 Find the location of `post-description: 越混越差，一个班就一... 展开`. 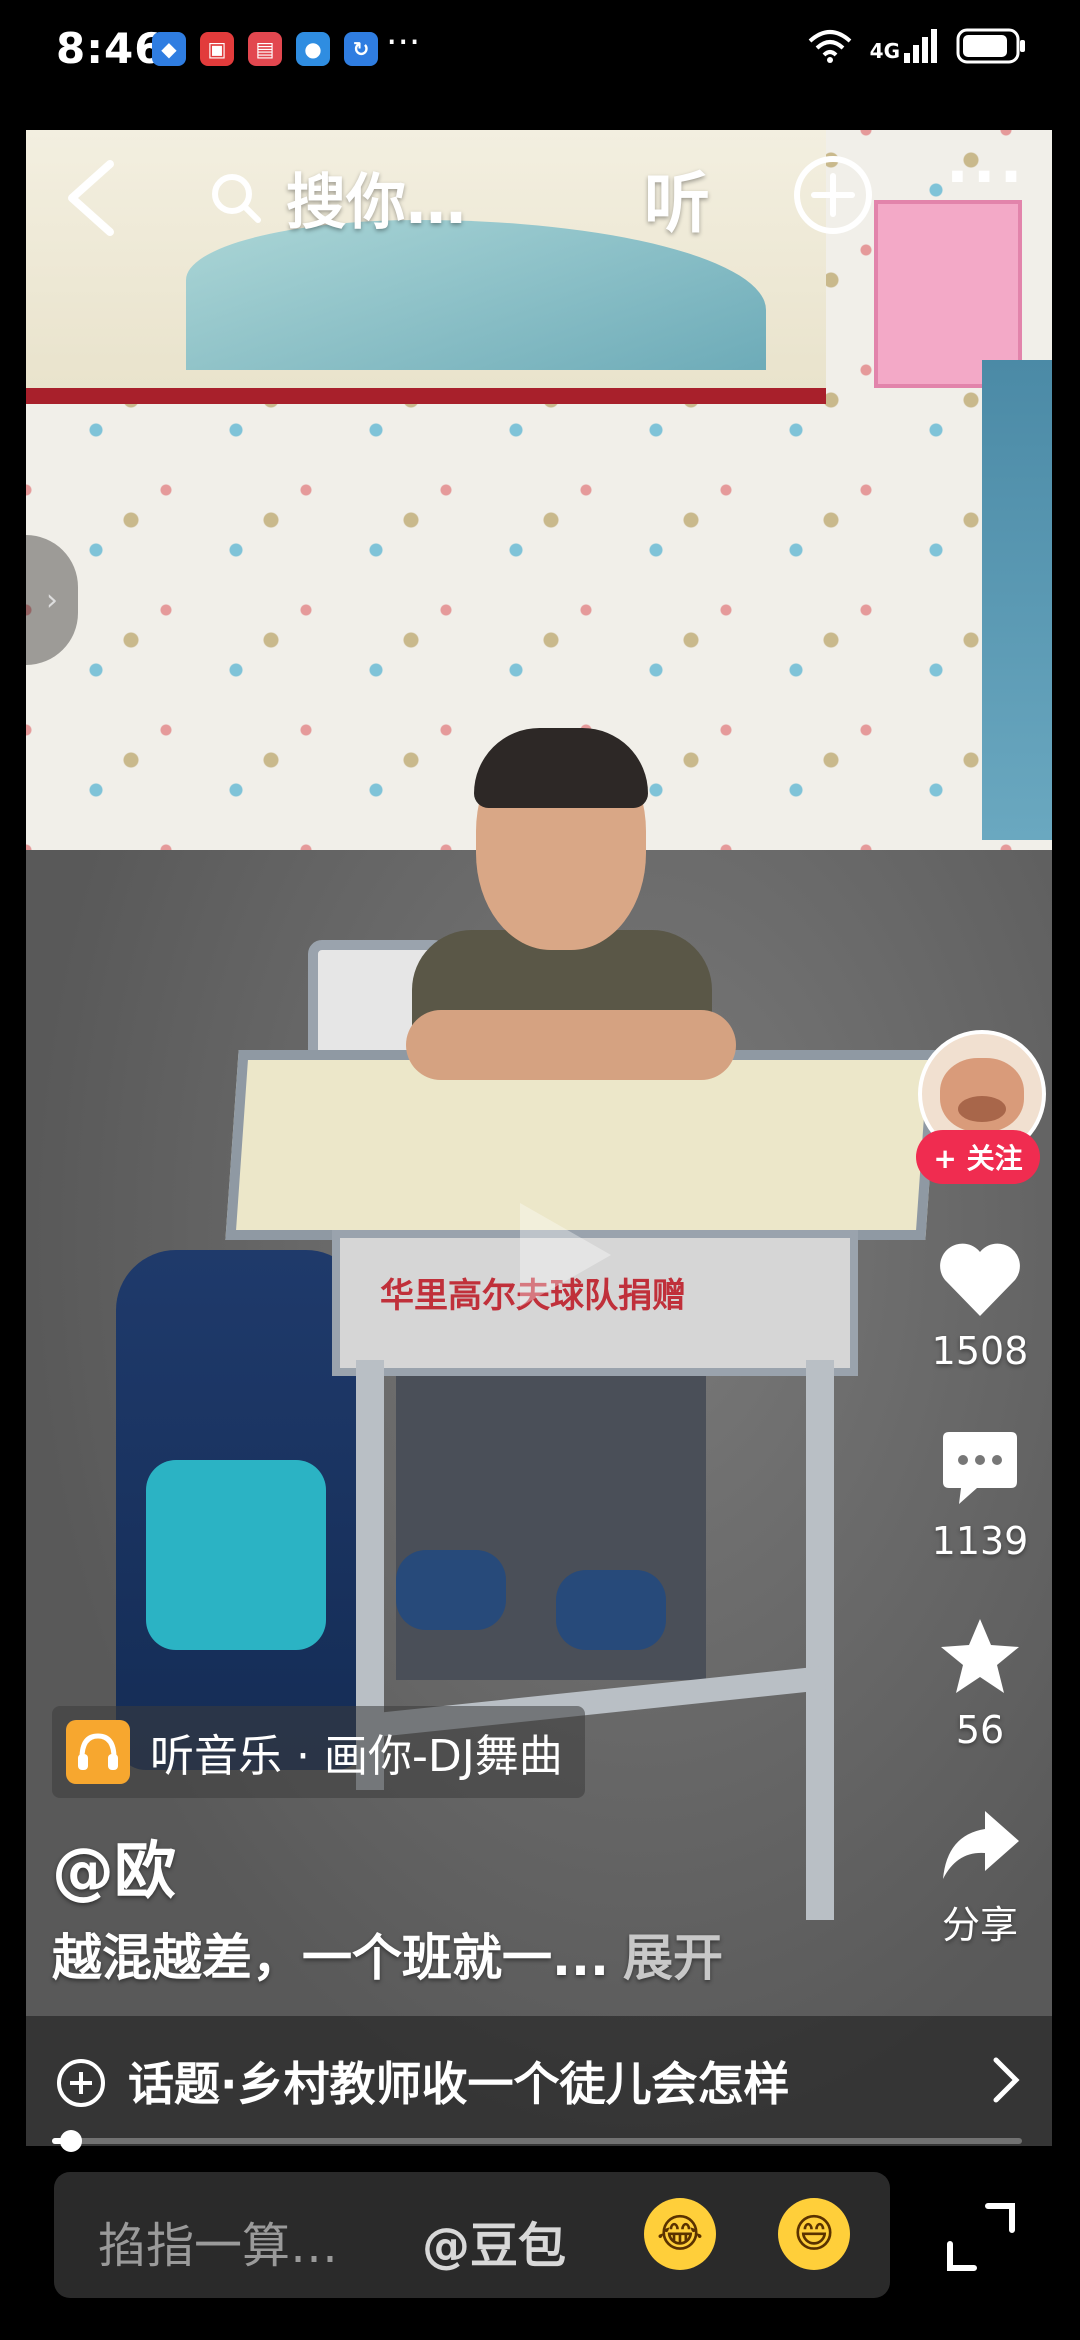

post-description: 越混越差，一个班就一... 展开 is located at coordinates (387, 1954).